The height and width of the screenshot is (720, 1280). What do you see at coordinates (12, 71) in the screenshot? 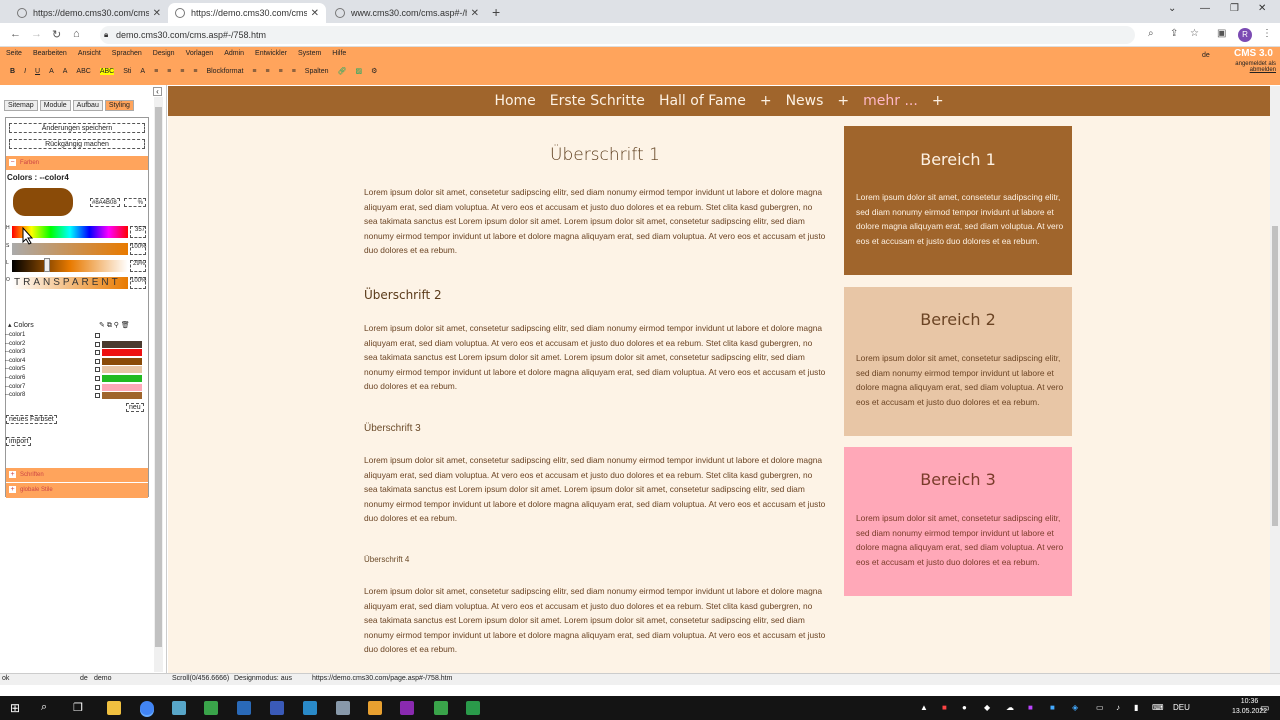
I see `bold-button: B` at bounding box center [12, 71].